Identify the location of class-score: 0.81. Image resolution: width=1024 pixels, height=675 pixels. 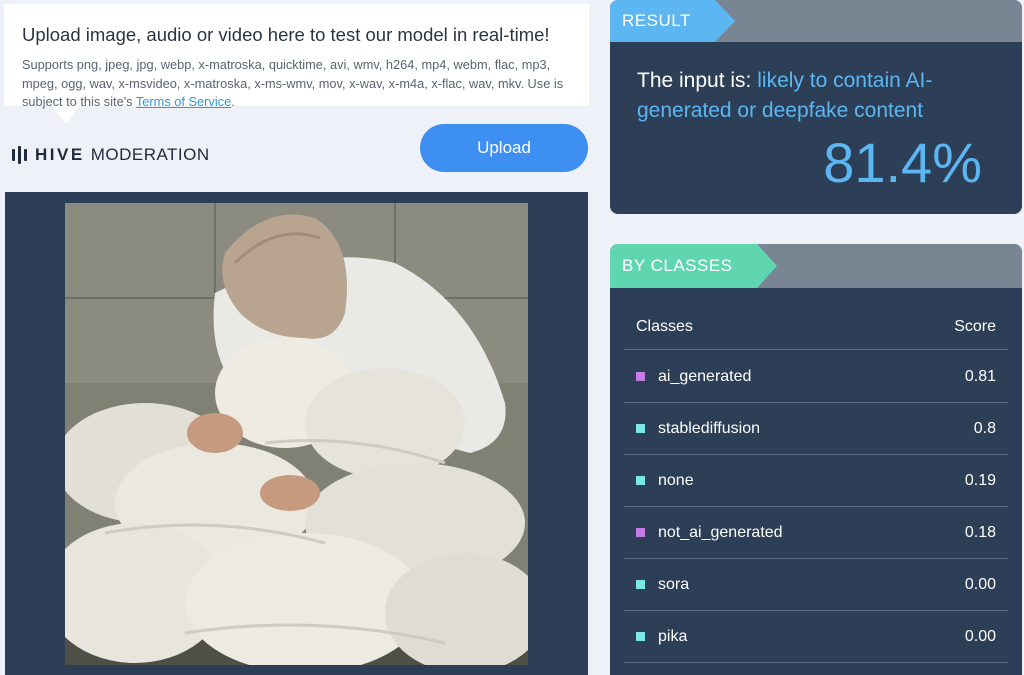
(980, 376).